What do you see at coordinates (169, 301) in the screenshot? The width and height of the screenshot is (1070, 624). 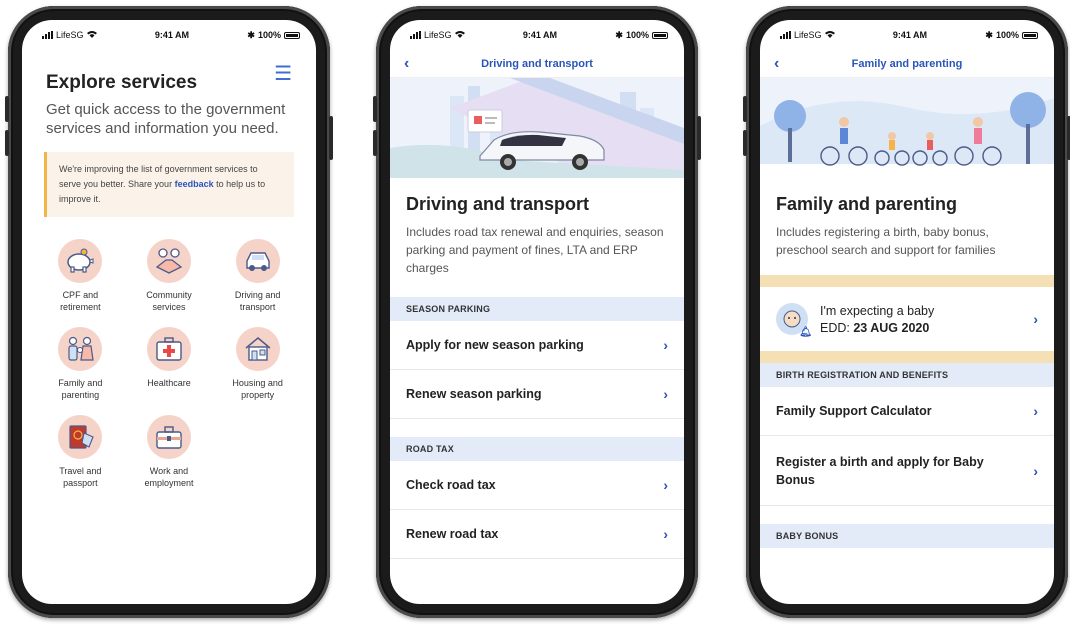 I see `service-label: Community services` at bounding box center [169, 301].